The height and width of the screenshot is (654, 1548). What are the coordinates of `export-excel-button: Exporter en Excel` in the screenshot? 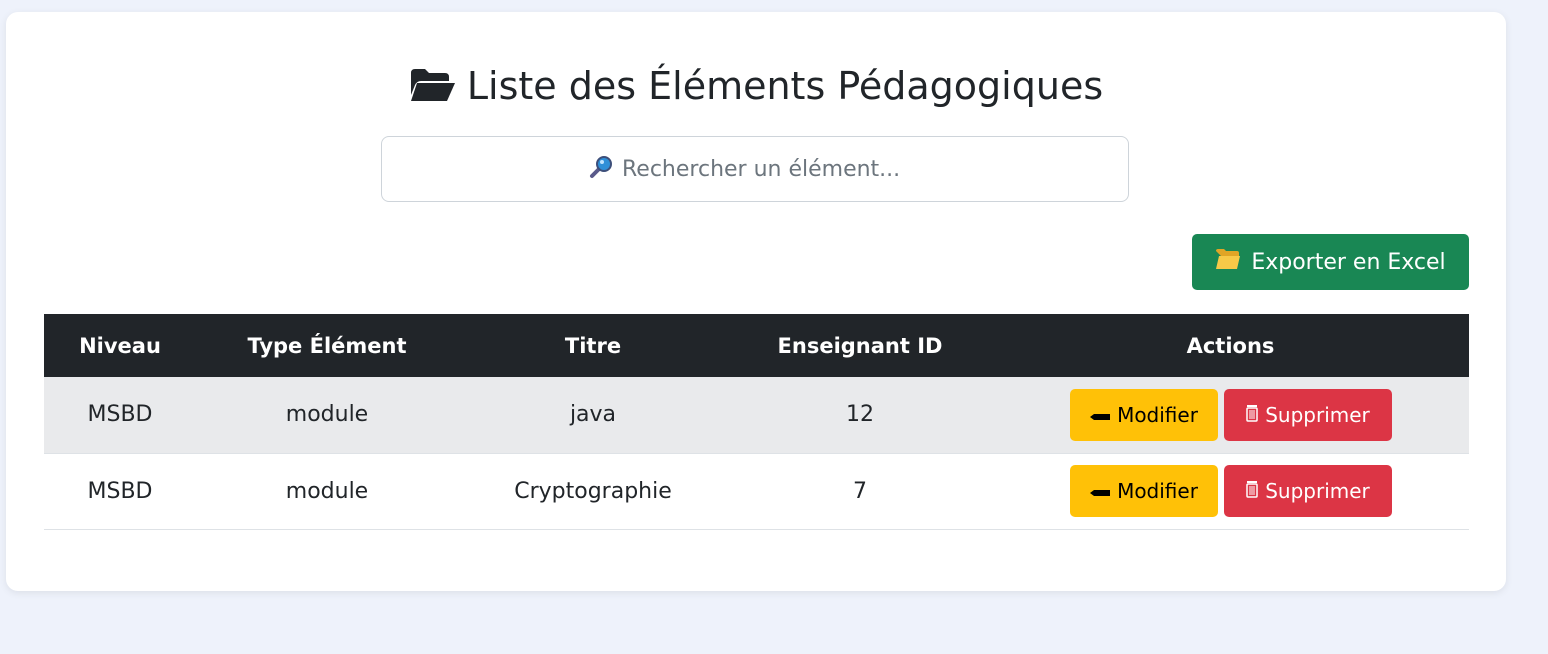 It's located at (1330, 262).